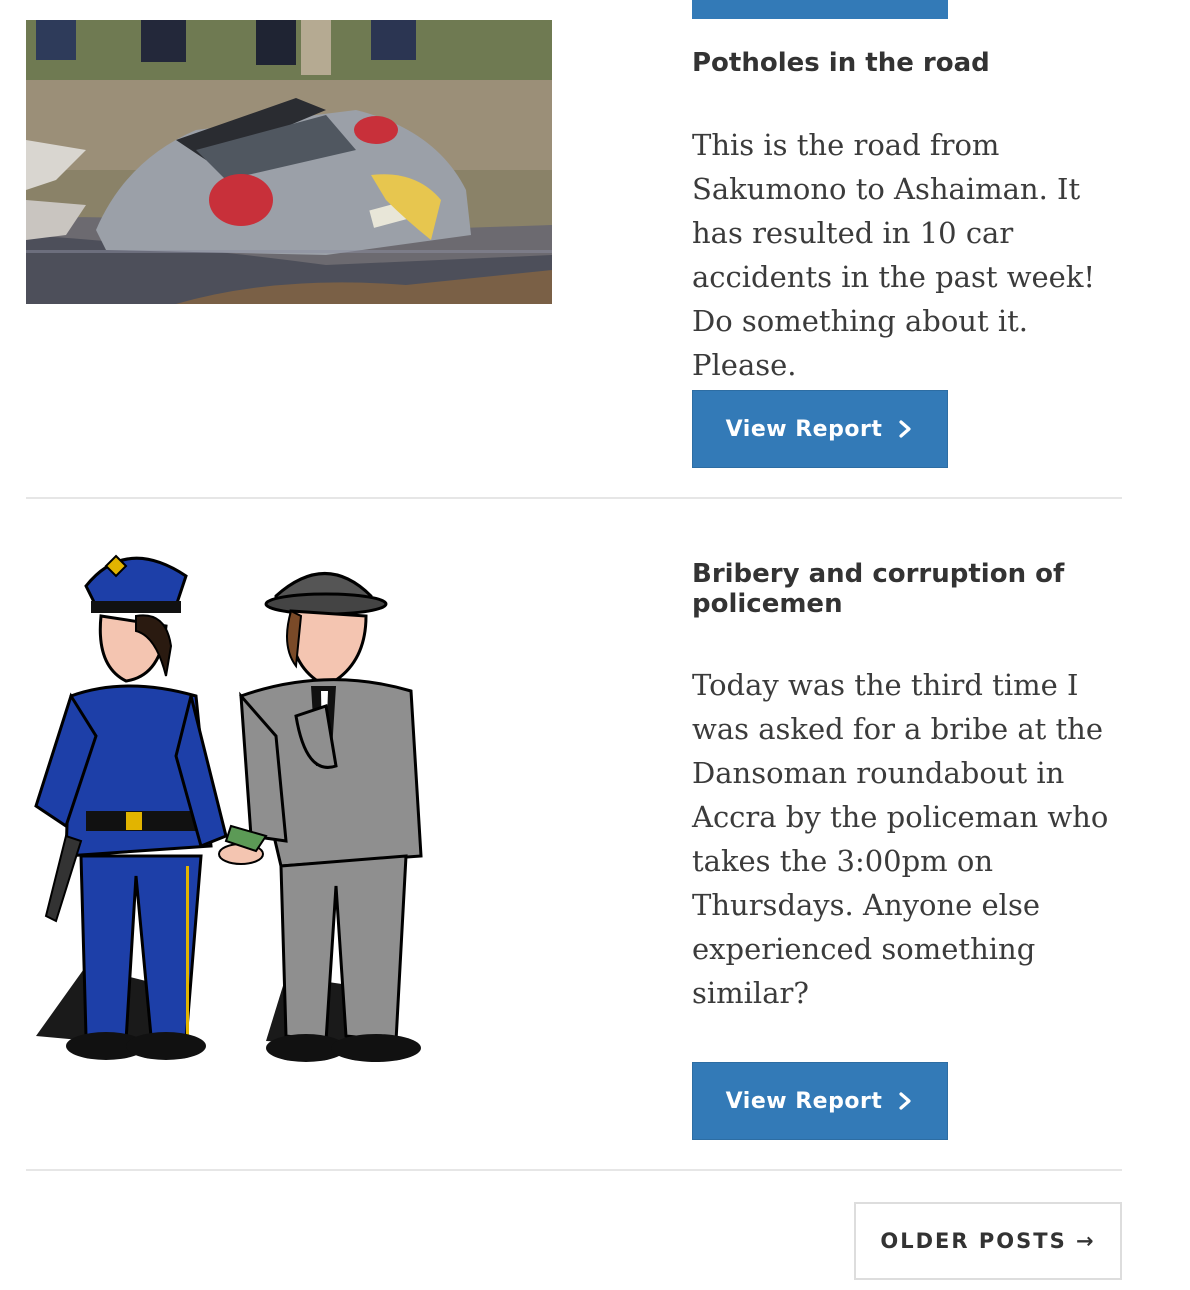  What do you see at coordinates (912, 589) in the screenshot?
I see `post-title: Bribery and corruption of policemen` at bounding box center [912, 589].